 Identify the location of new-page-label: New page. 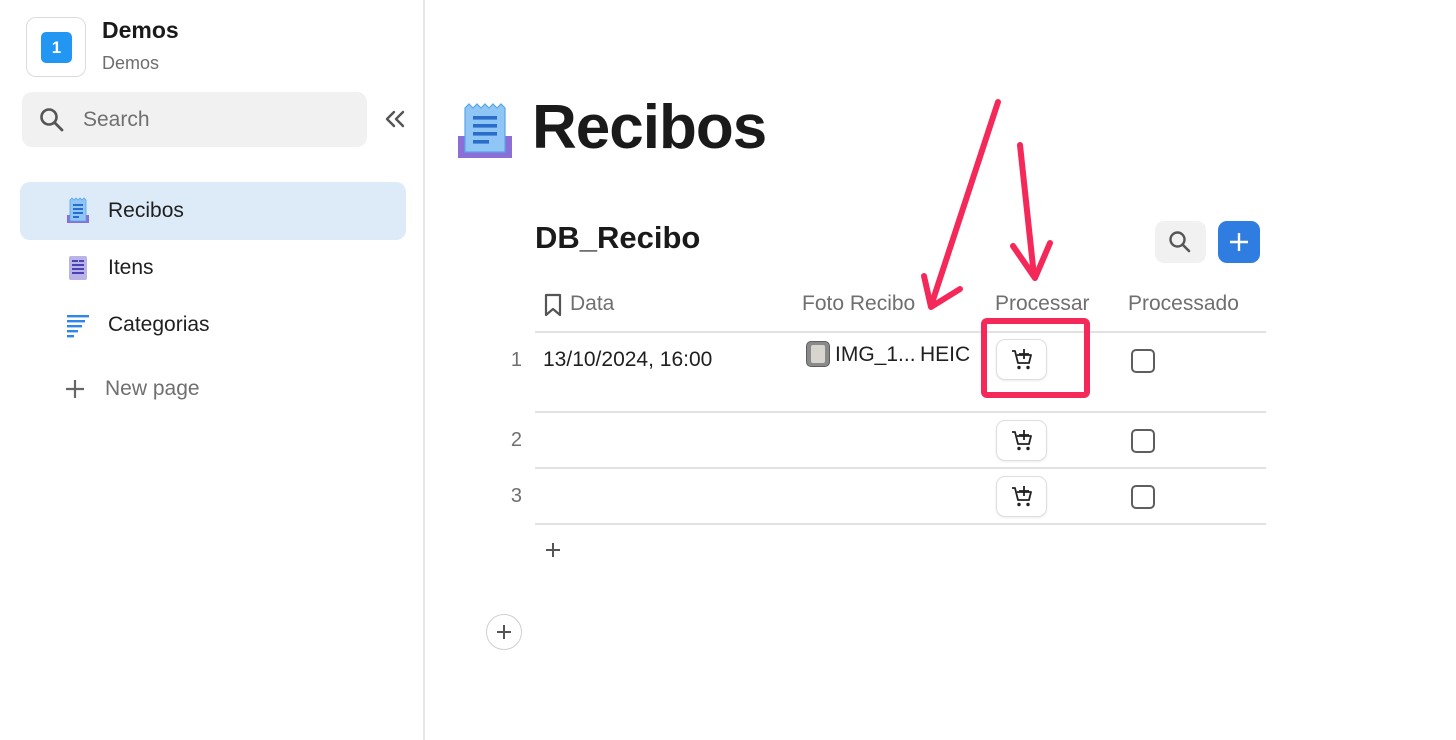
(152, 388).